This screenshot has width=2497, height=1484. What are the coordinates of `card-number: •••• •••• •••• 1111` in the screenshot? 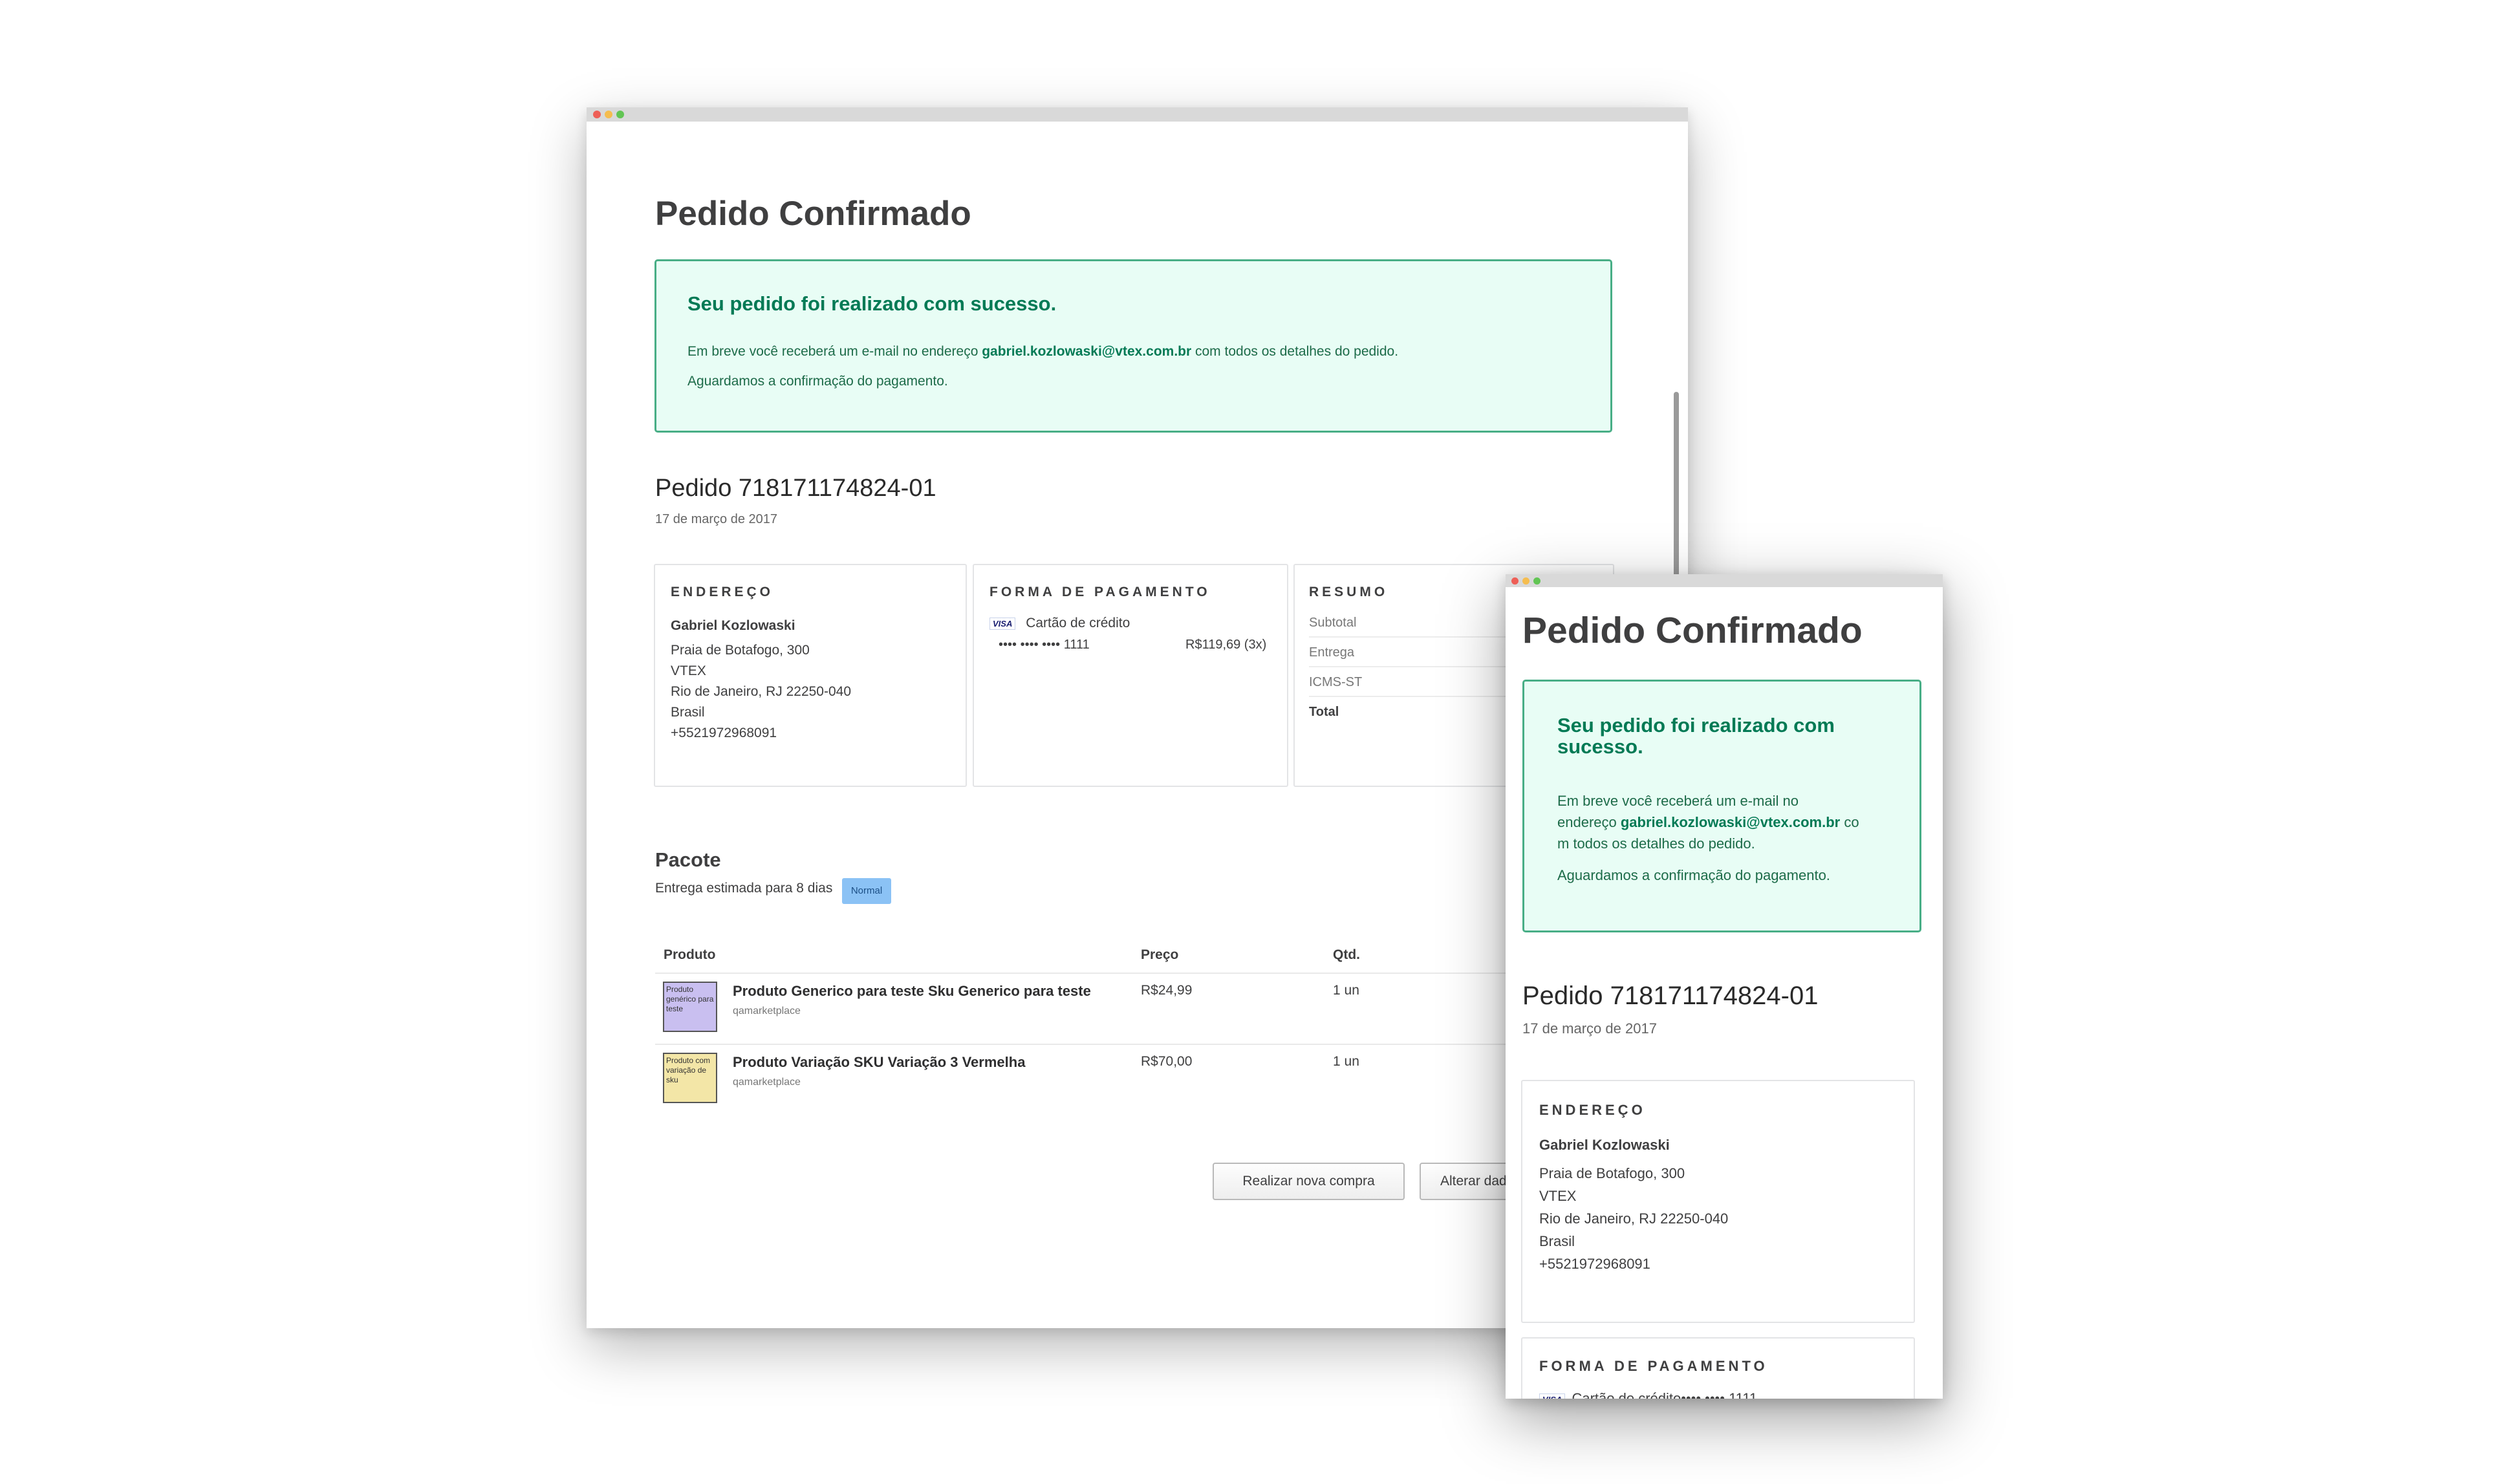 It's located at (1044, 645).